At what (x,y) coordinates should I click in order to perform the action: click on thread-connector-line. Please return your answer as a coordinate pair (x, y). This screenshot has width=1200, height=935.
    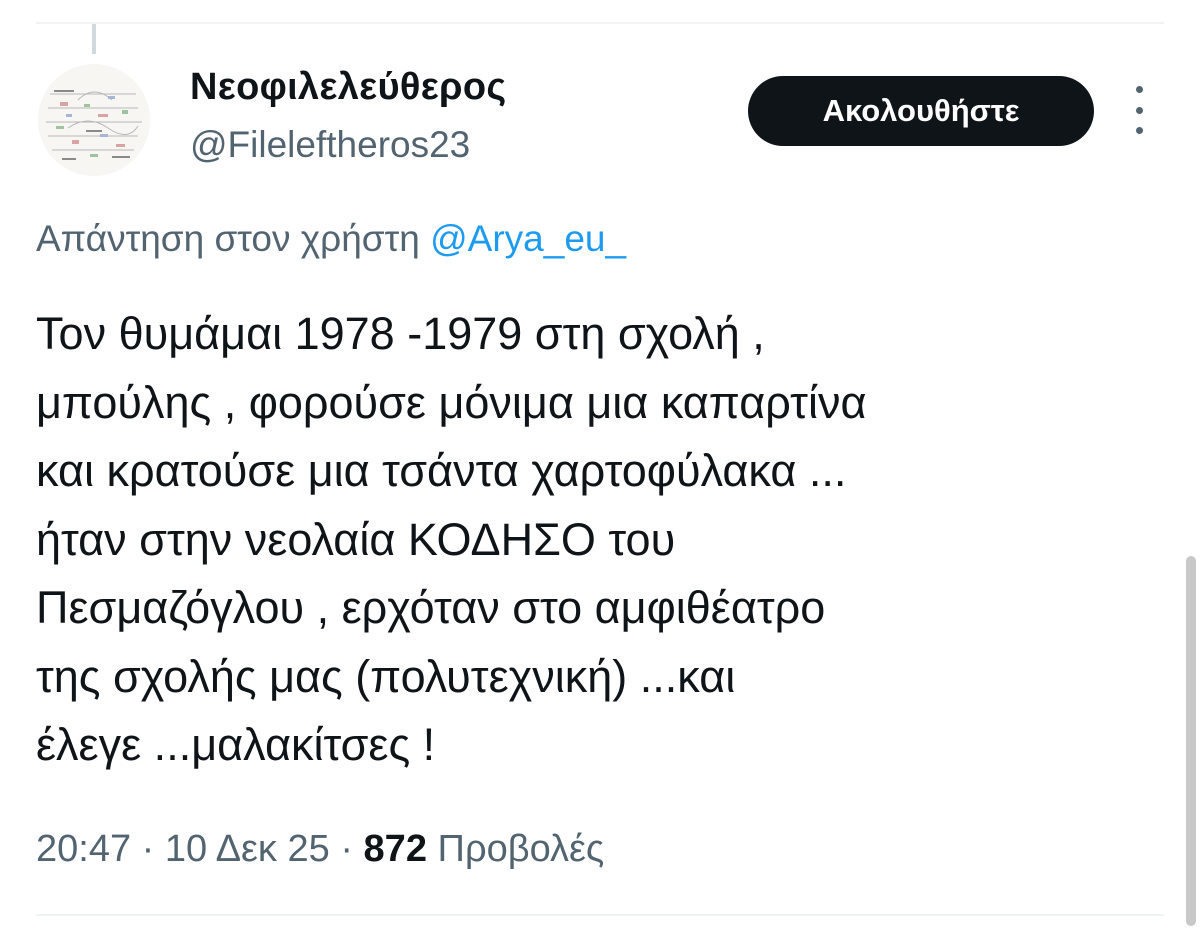
    Looking at the image, I should click on (94, 39).